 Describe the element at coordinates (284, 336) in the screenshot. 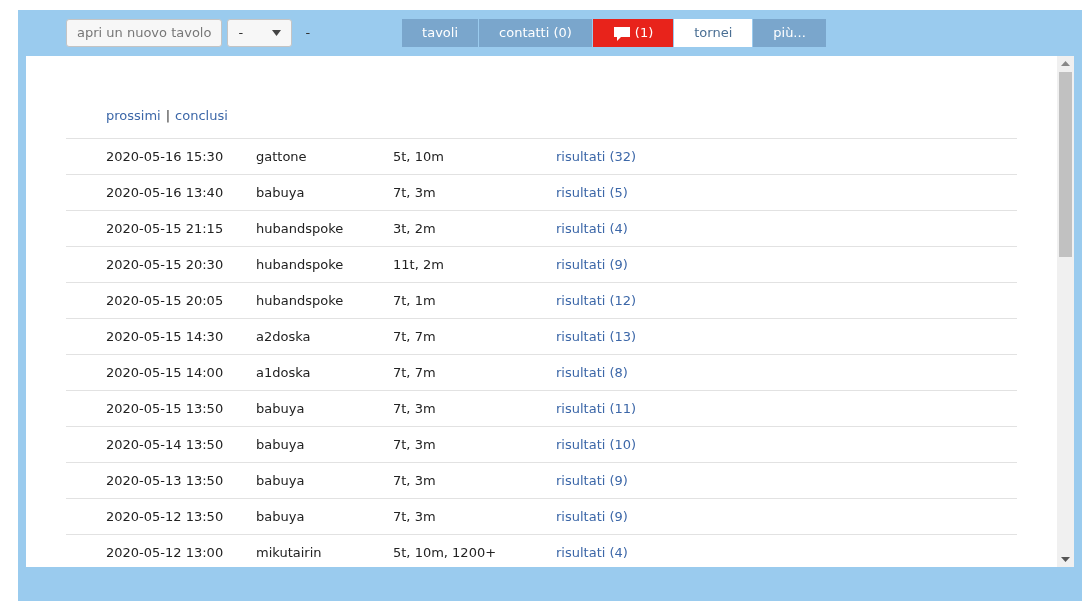

I see `organizer-cell-text: a2doska` at that location.